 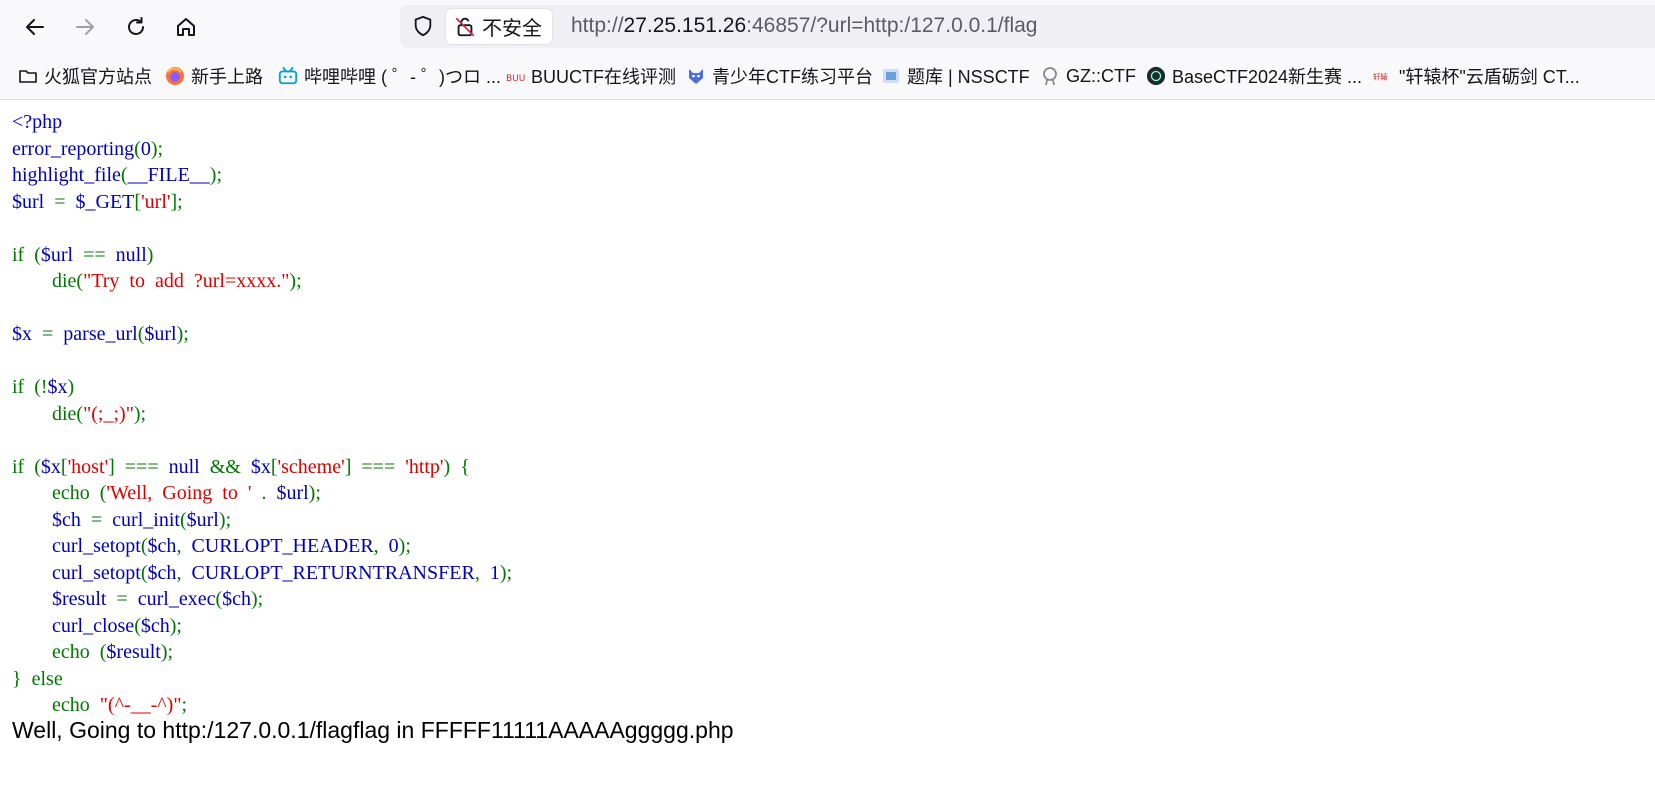 I want to click on code-token: &&, so click(x=225, y=466).